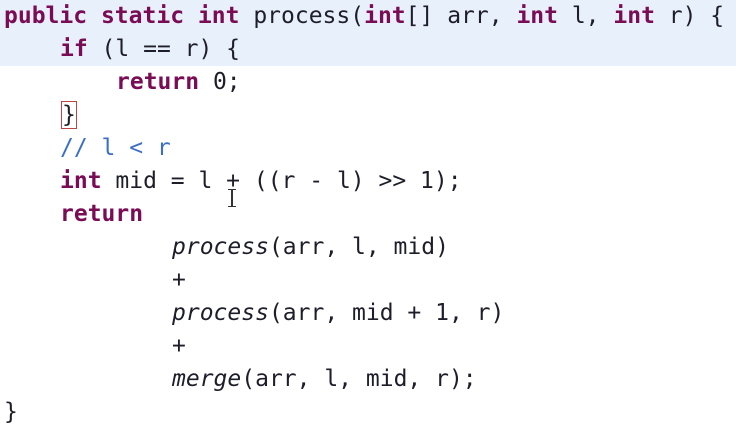 The height and width of the screenshot is (429, 736). Describe the element at coordinates (302, 16) in the screenshot. I see `method-name: process` at that location.